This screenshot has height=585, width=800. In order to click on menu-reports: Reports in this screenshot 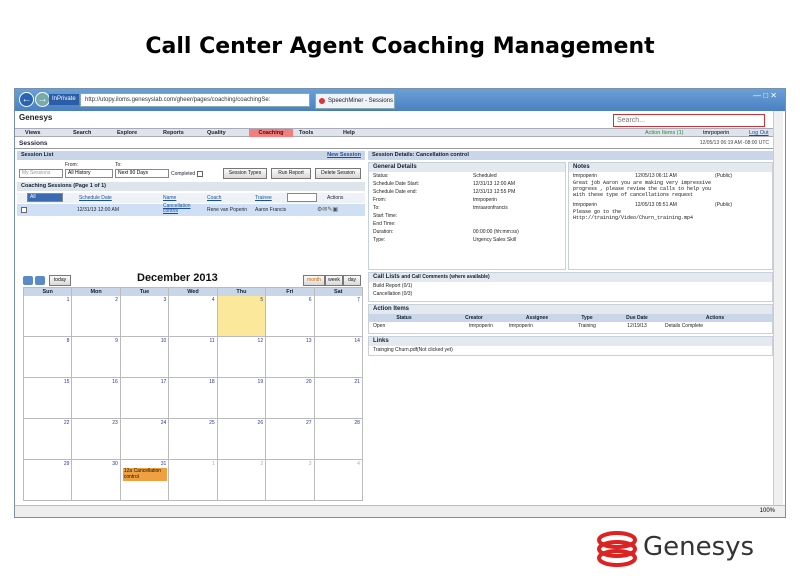, I will do `click(173, 133)`.